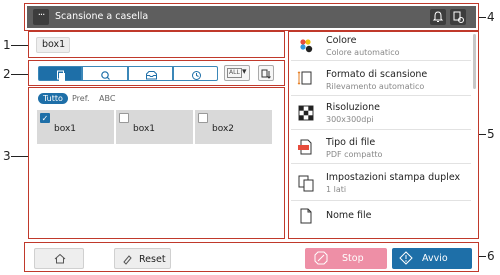 The image size is (500, 275). Describe the element at coordinates (305, 147) in the screenshot. I see `pdf-file-icon` at that location.